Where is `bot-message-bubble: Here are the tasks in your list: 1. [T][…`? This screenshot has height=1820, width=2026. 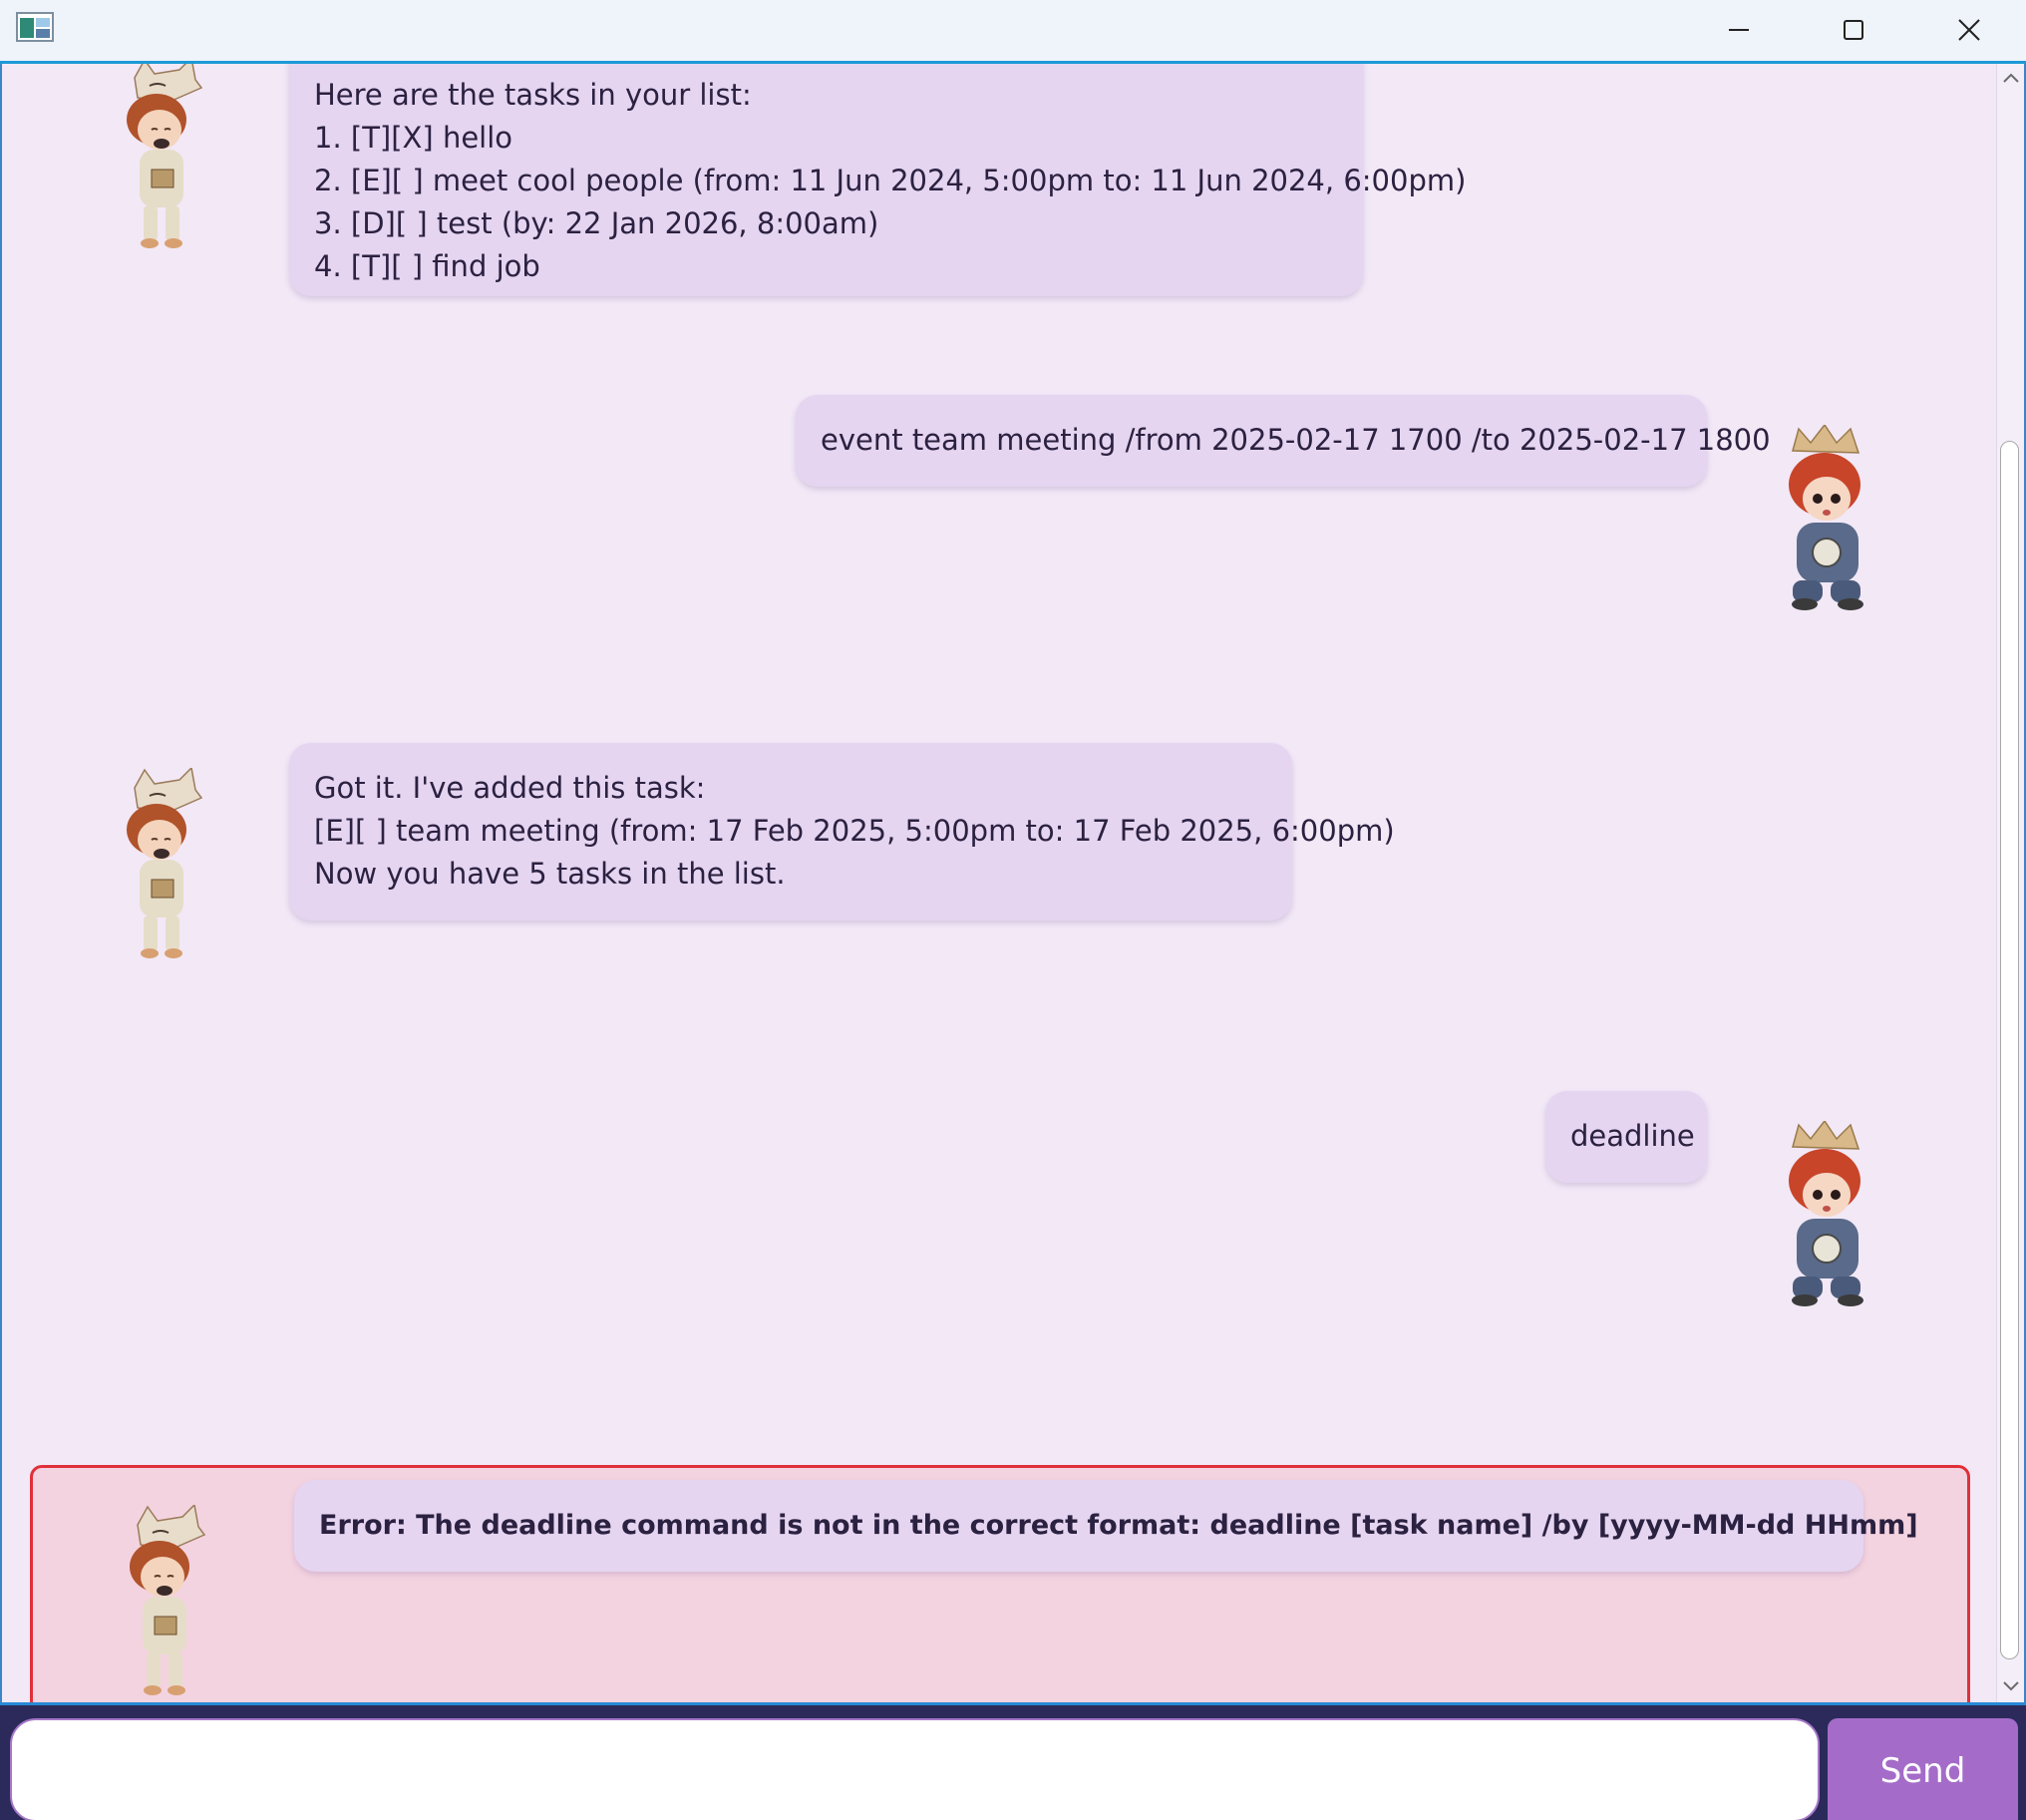
bot-message-bubble: Here are the tasks in your list: 1. [T][… is located at coordinates (878, 180).